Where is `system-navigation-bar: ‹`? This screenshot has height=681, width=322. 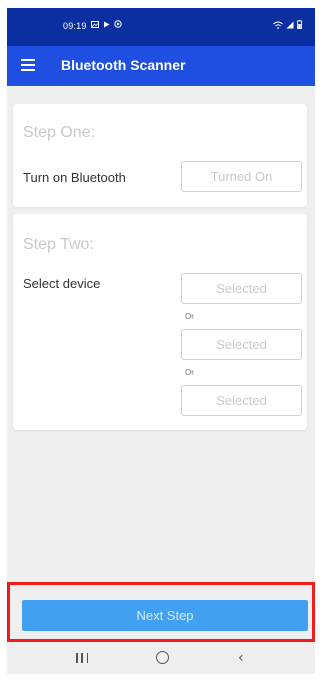
system-navigation-bar: ‹ is located at coordinates (161, 659).